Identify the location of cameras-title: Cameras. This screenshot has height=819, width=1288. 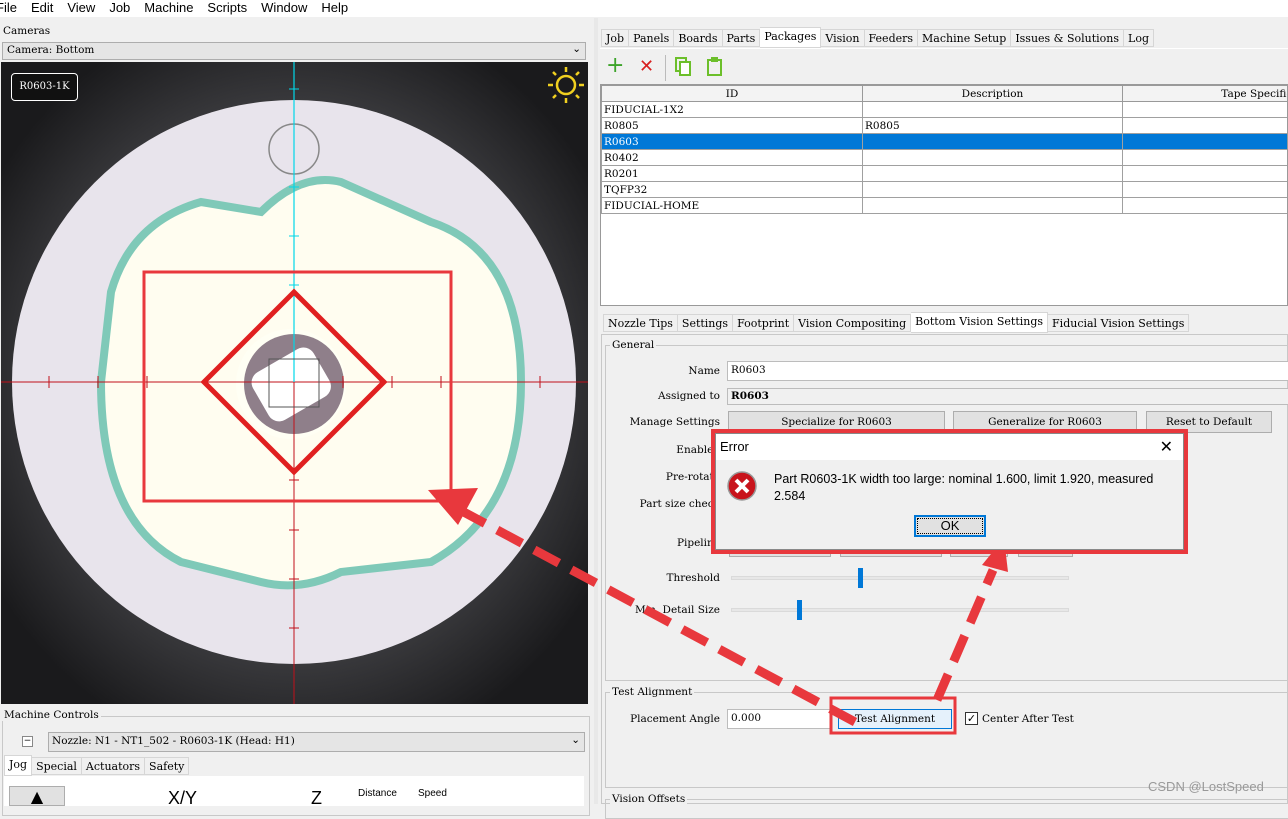
(26, 31).